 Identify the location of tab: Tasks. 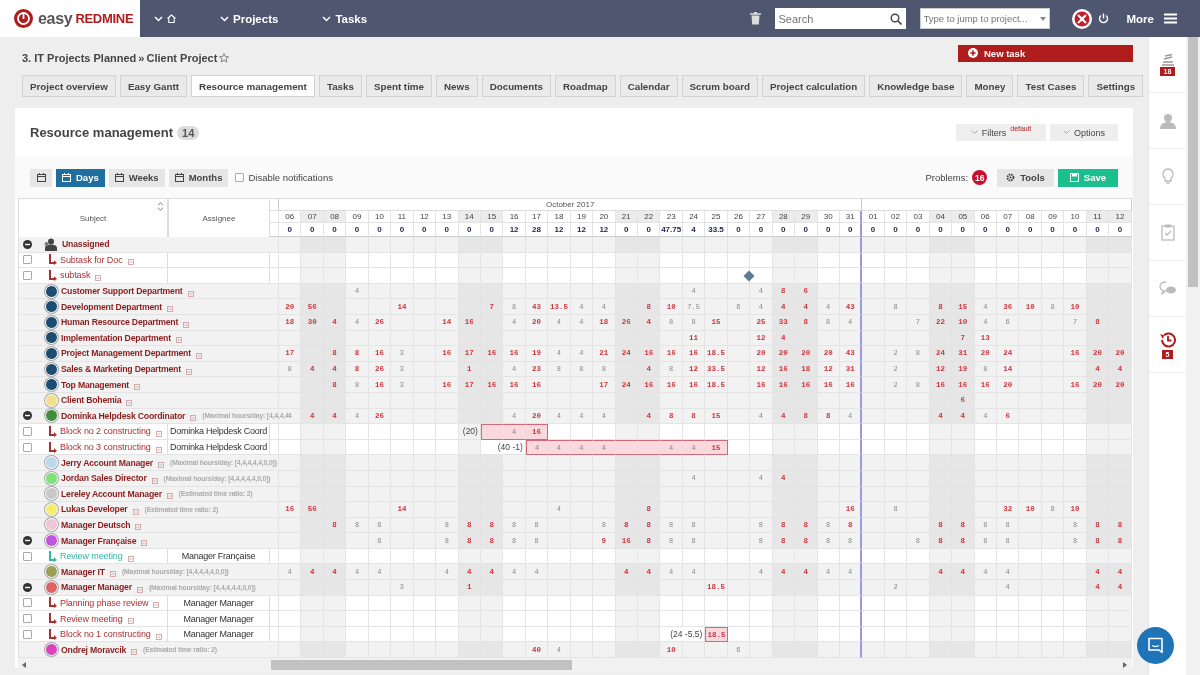
(340, 86).